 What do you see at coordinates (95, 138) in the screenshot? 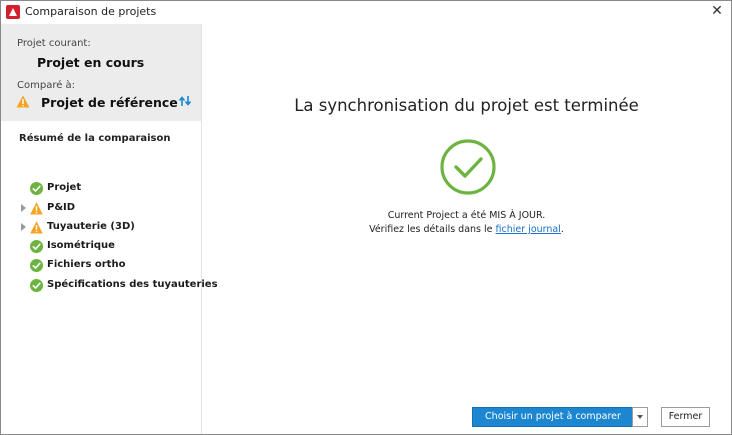
I see `summary-title: Résumé de la comparaison` at bounding box center [95, 138].